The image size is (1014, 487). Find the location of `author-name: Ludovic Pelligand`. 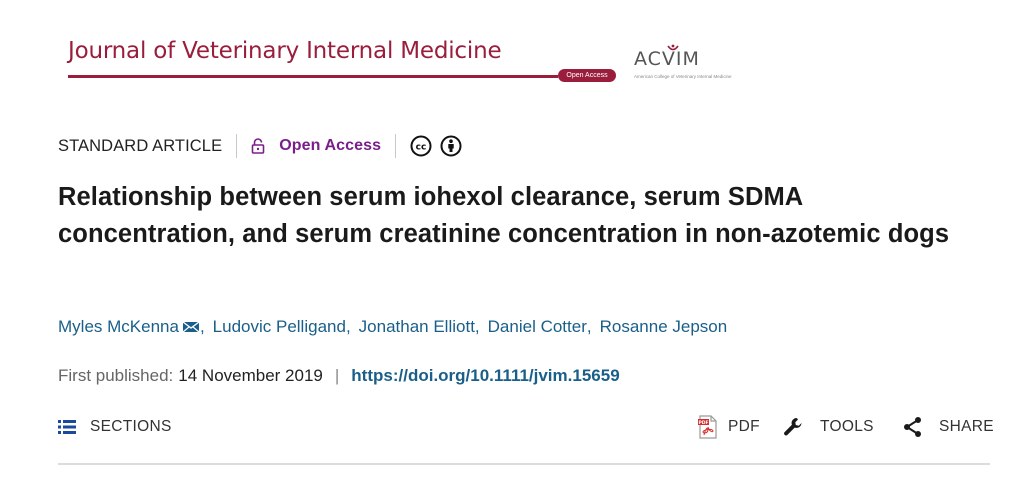

author-name: Ludovic Pelligand is located at coordinates (279, 327).